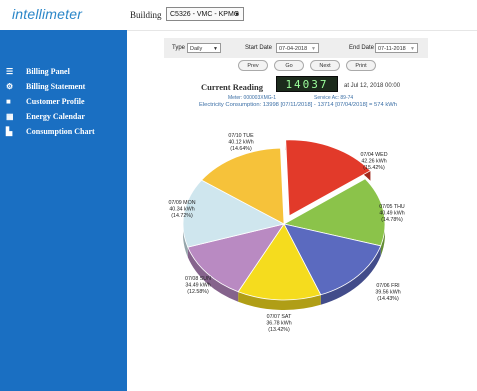 Image resolution: width=477 pixels, height=391 pixels. Describe the element at coordinates (279, 317) in the screenshot. I see `pie-label-sat: 07/07 SAT` at that location.